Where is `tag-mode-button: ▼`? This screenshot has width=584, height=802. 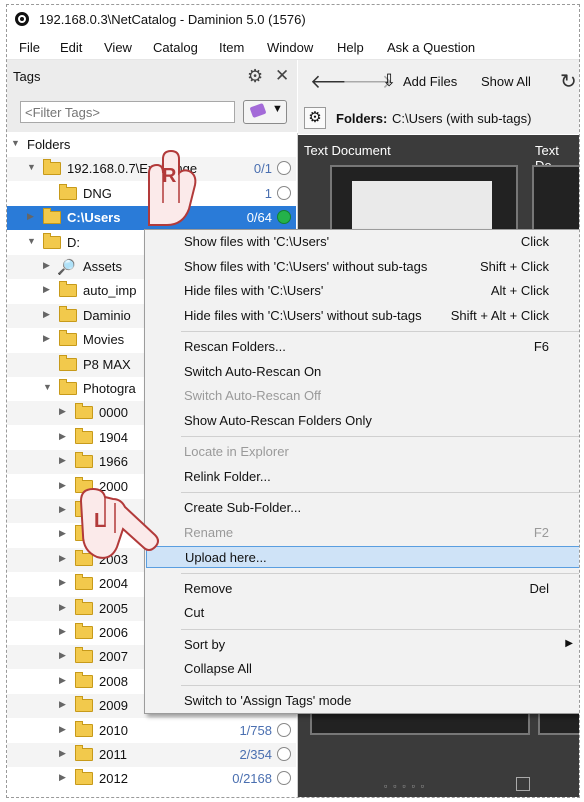 tag-mode-button: ▼ is located at coordinates (265, 112).